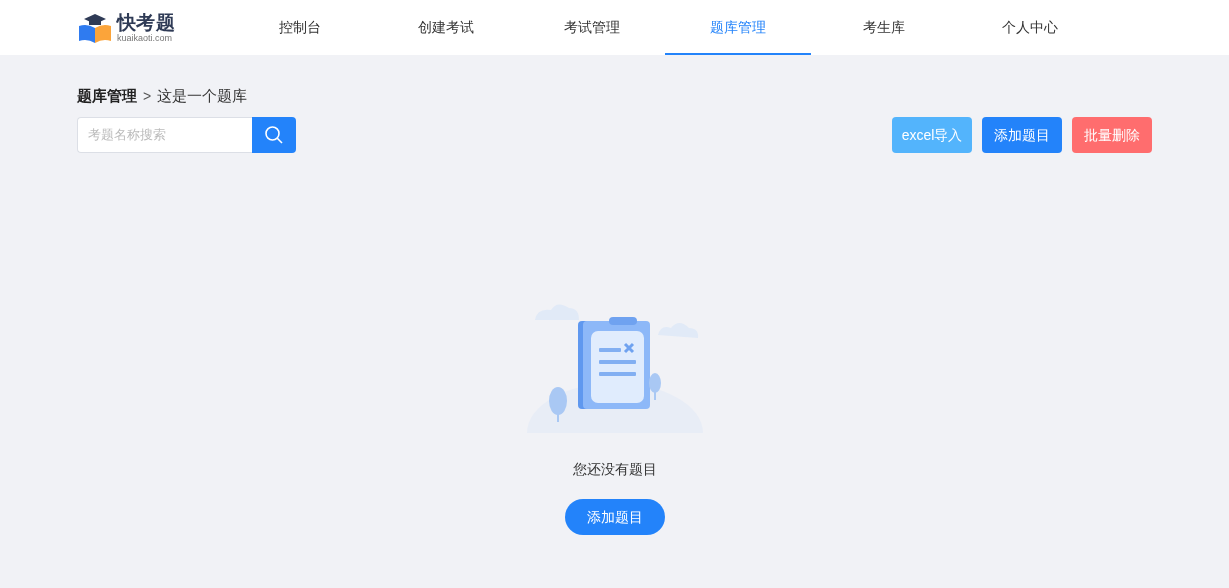 The height and width of the screenshot is (588, 1229). What do you see at coordinates (738, 27) in the screenshot?
I see `nav-tab: 题库管理` at bounding box center [738, 27].